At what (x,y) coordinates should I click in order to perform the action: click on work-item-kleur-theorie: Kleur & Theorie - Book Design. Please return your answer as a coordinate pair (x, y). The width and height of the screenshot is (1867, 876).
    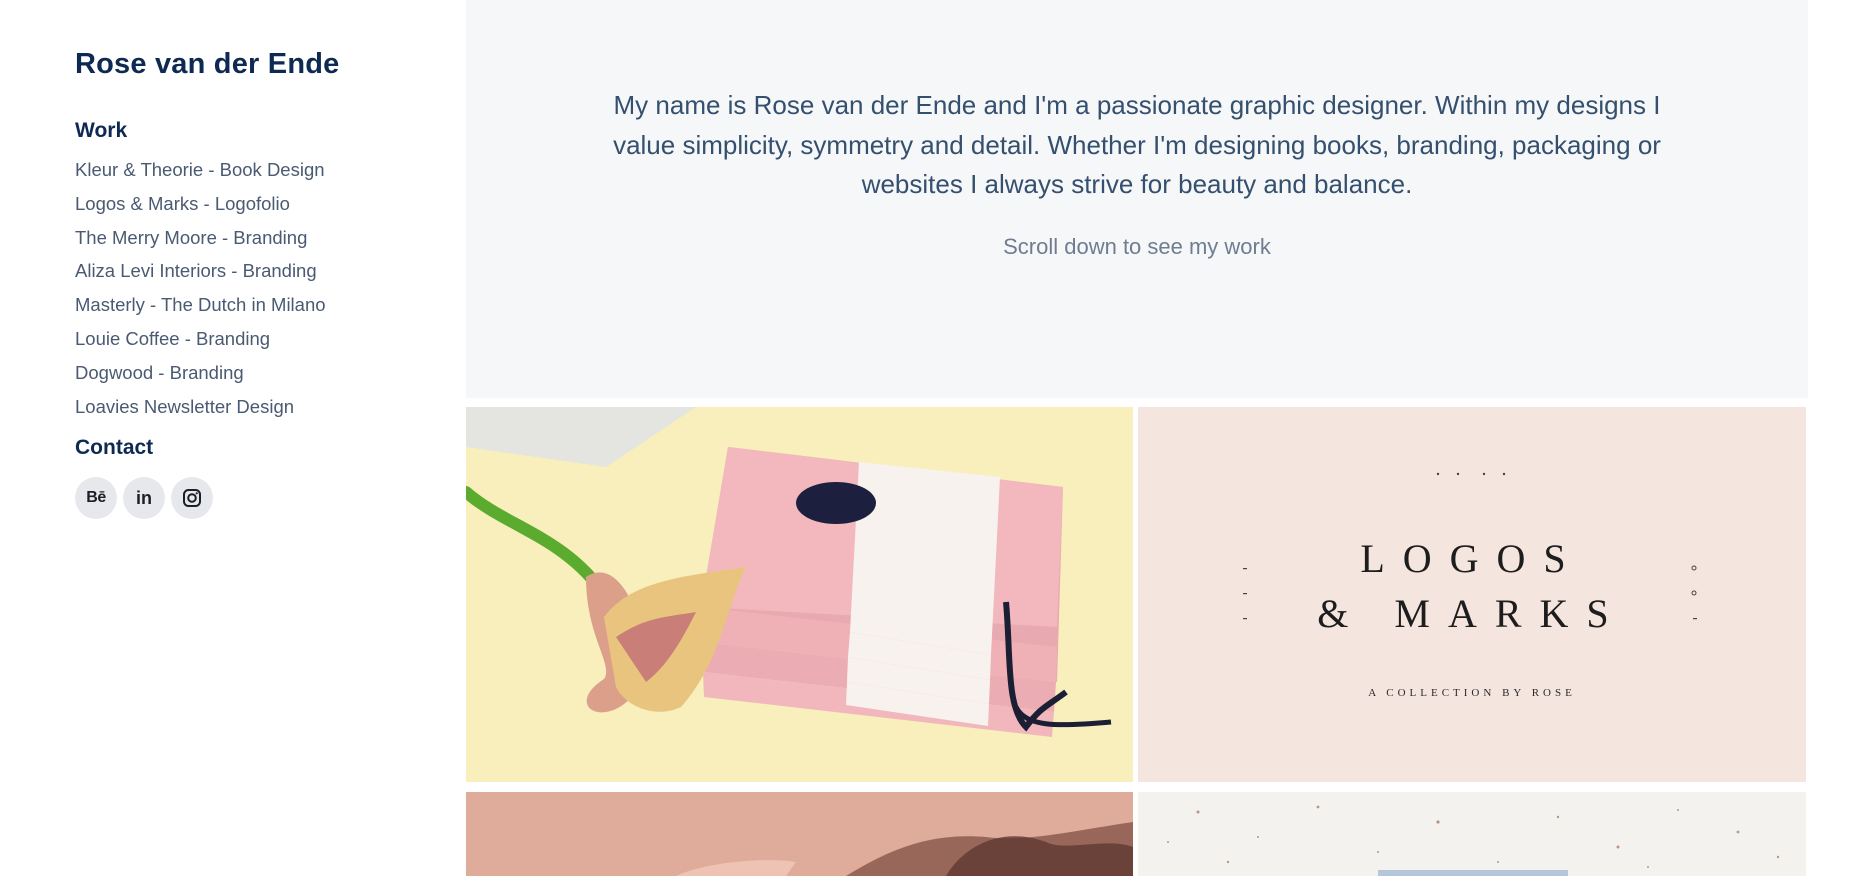
    Looking at the image, I should click on (200, 175).